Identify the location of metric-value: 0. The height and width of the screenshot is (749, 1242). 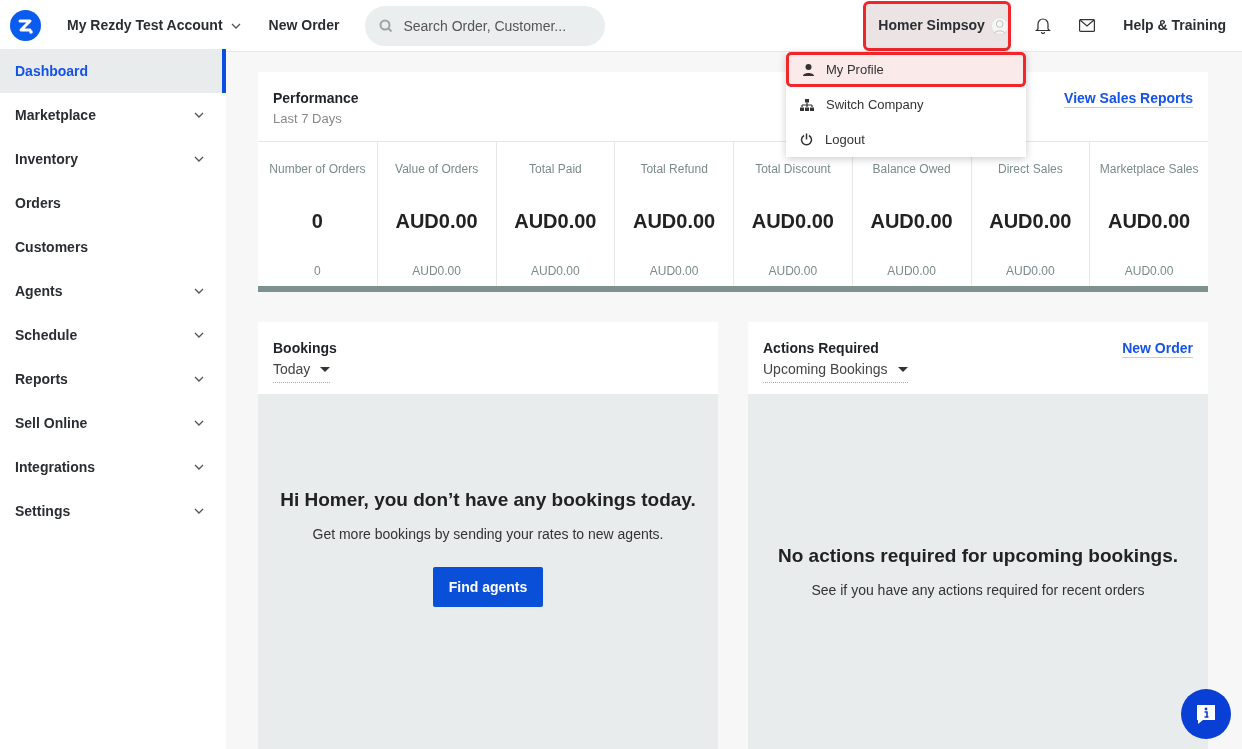
(317, 221).